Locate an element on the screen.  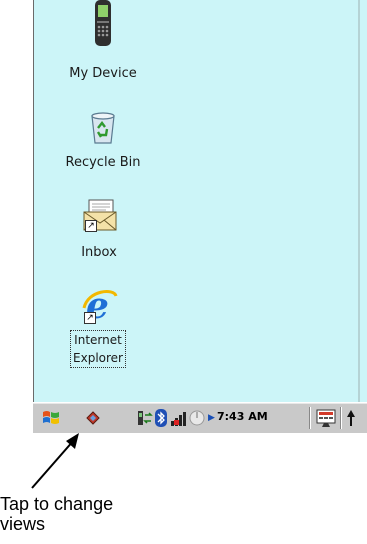
callout-line2: views is located at coordinates (23, 524).